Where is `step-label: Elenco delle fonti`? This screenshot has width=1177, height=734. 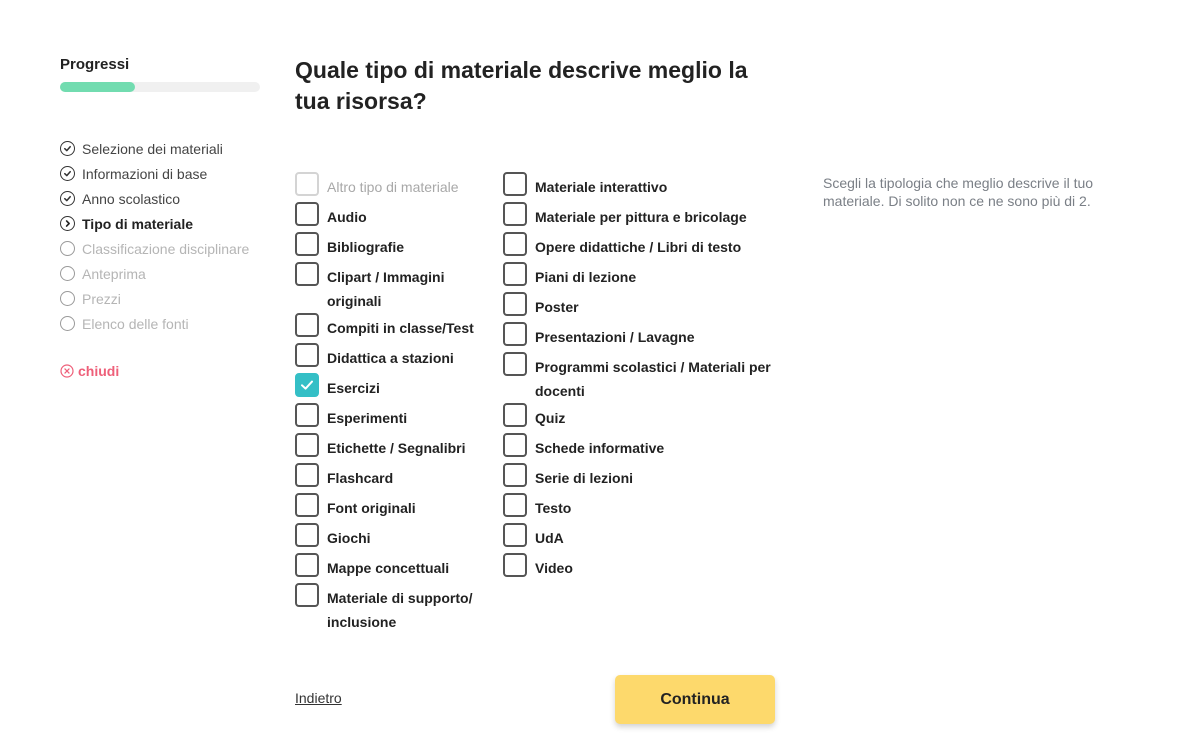
step-label: Elenco delle fonti is located at coordinates (135, 323).